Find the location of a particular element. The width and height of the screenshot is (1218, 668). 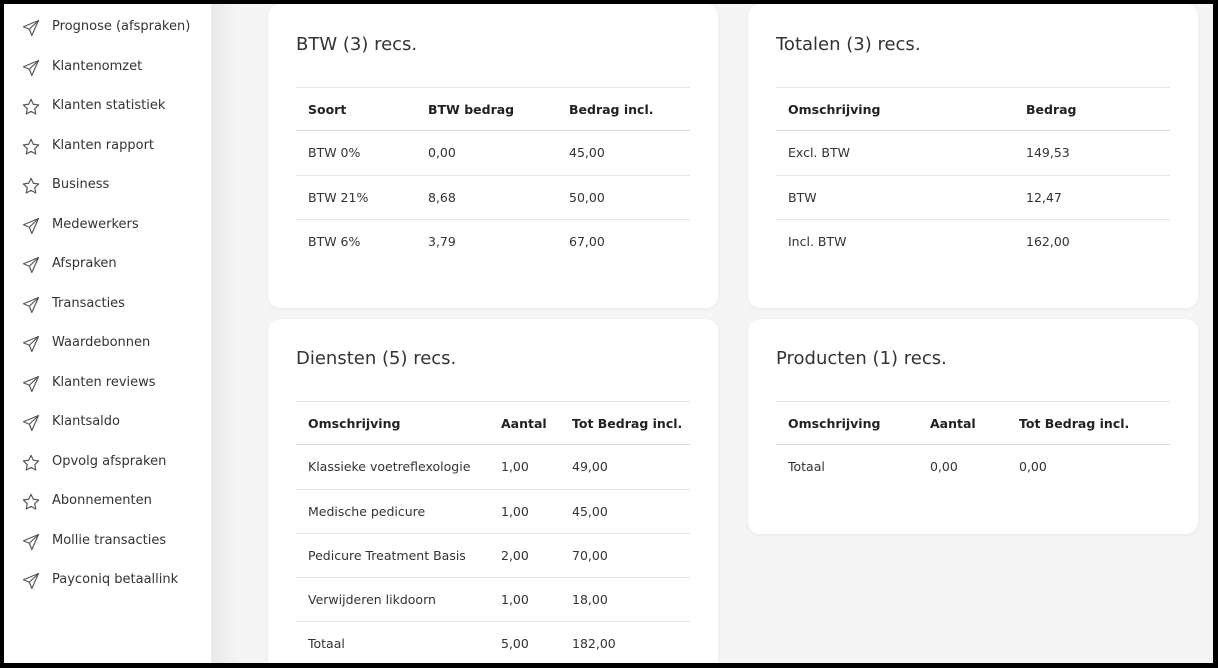

table-cell: 149,53 is located at coordinates (1048, 152).